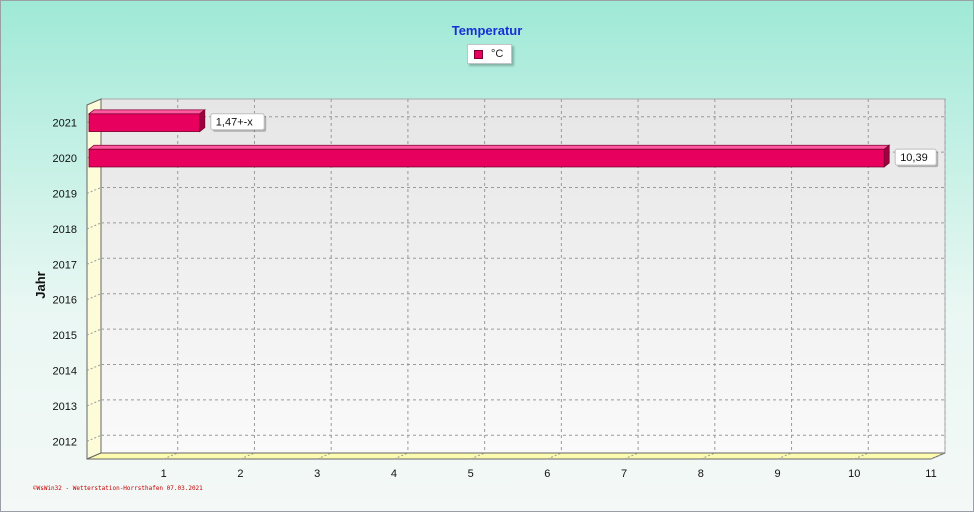 This screenshot has width=974, height=512. What do you see at coordinates (516, 456) in the screenshot?
I see `floor` at bounding box center [516, 456].